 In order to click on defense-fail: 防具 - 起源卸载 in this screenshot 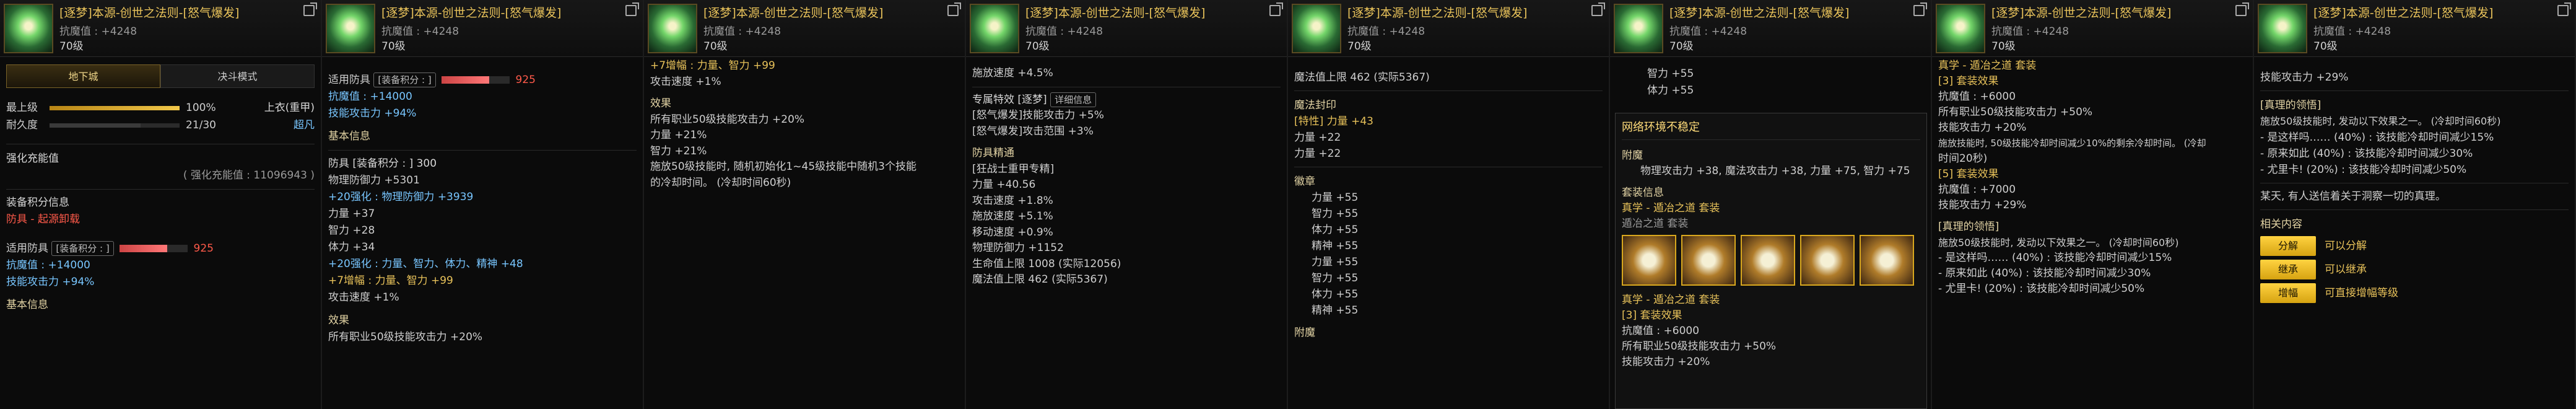, I will do `click(43, 220)`.